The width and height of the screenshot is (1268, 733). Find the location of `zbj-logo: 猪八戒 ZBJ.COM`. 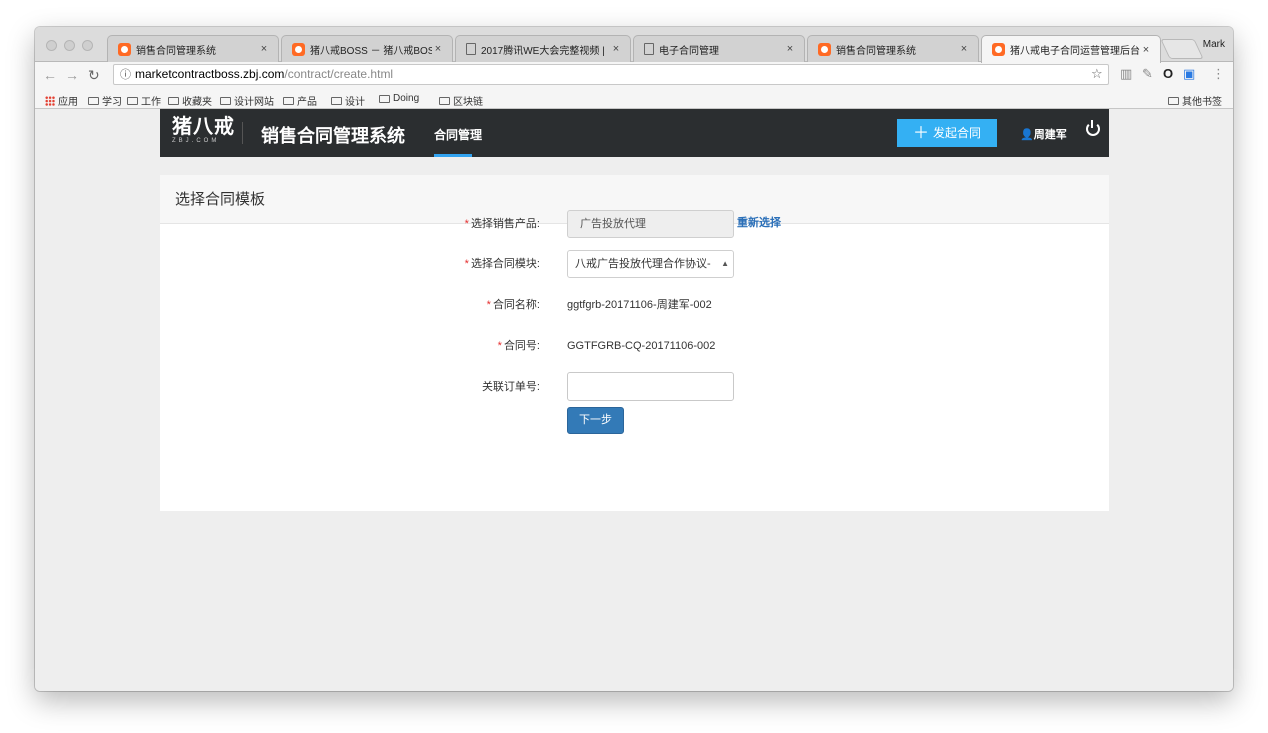

zbj-logo: 猪八戒 ZBJ.COM is located at coordinates (203, 129).